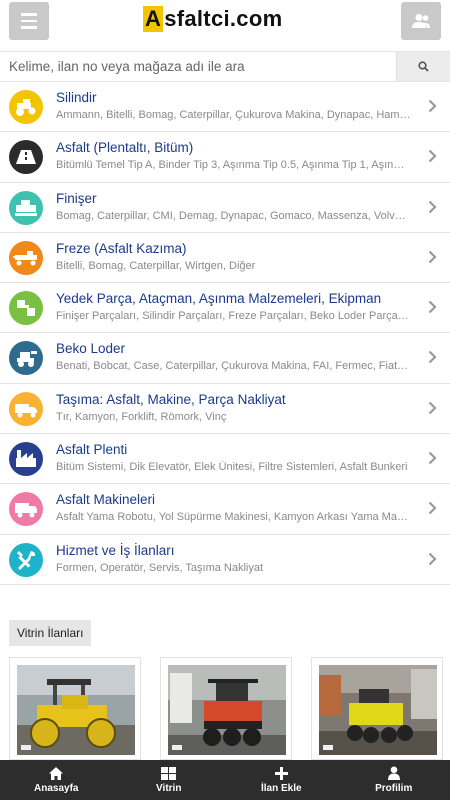 The width and height of the screenshot is (450, 800). I want to click on search-button, so click(423, 66).